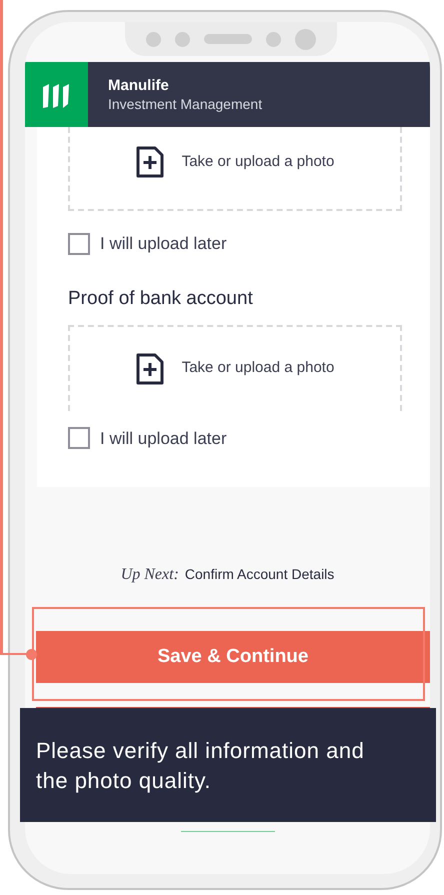 The width and height of the screenshot is (444, 895). What do you see at coordinates (259, 574) in the screenshot?
I see `up-next-step: Confirm Account Details` at bounding box center [259, 574].